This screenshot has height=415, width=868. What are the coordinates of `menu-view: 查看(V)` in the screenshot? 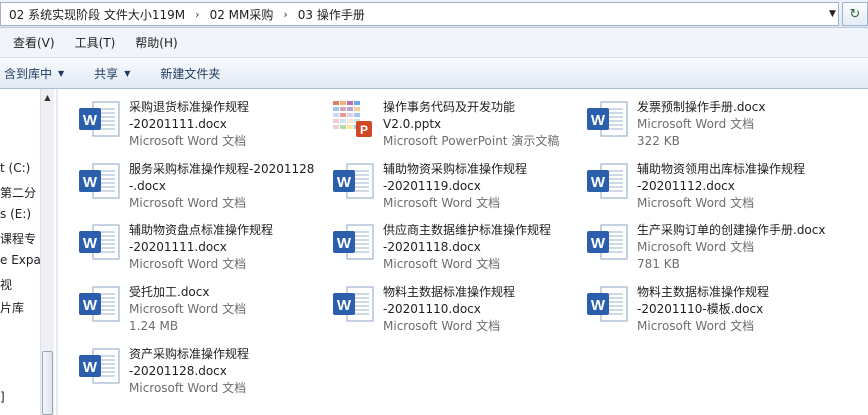 It's located at (34, 42).